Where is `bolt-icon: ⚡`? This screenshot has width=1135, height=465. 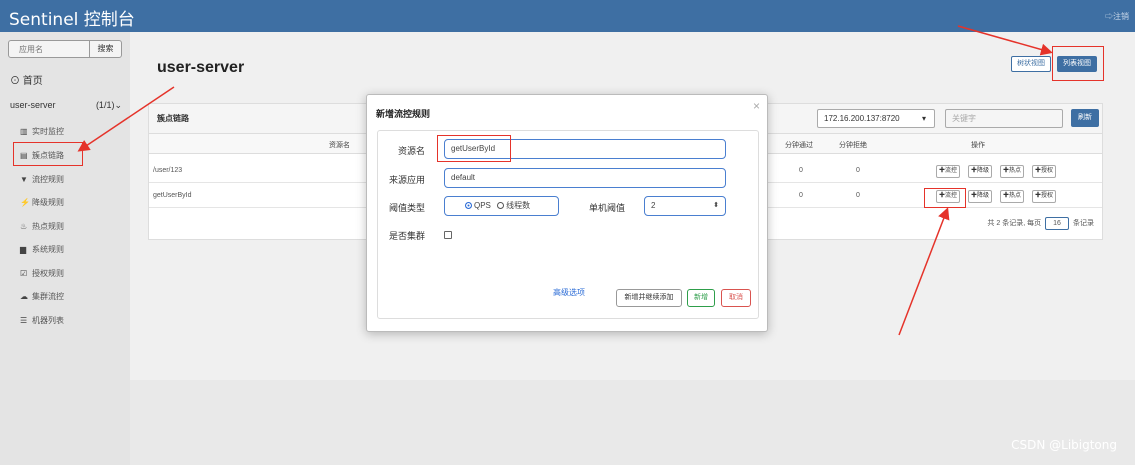
bolt-icon: ⚡ is located at coordinates (25, 202).